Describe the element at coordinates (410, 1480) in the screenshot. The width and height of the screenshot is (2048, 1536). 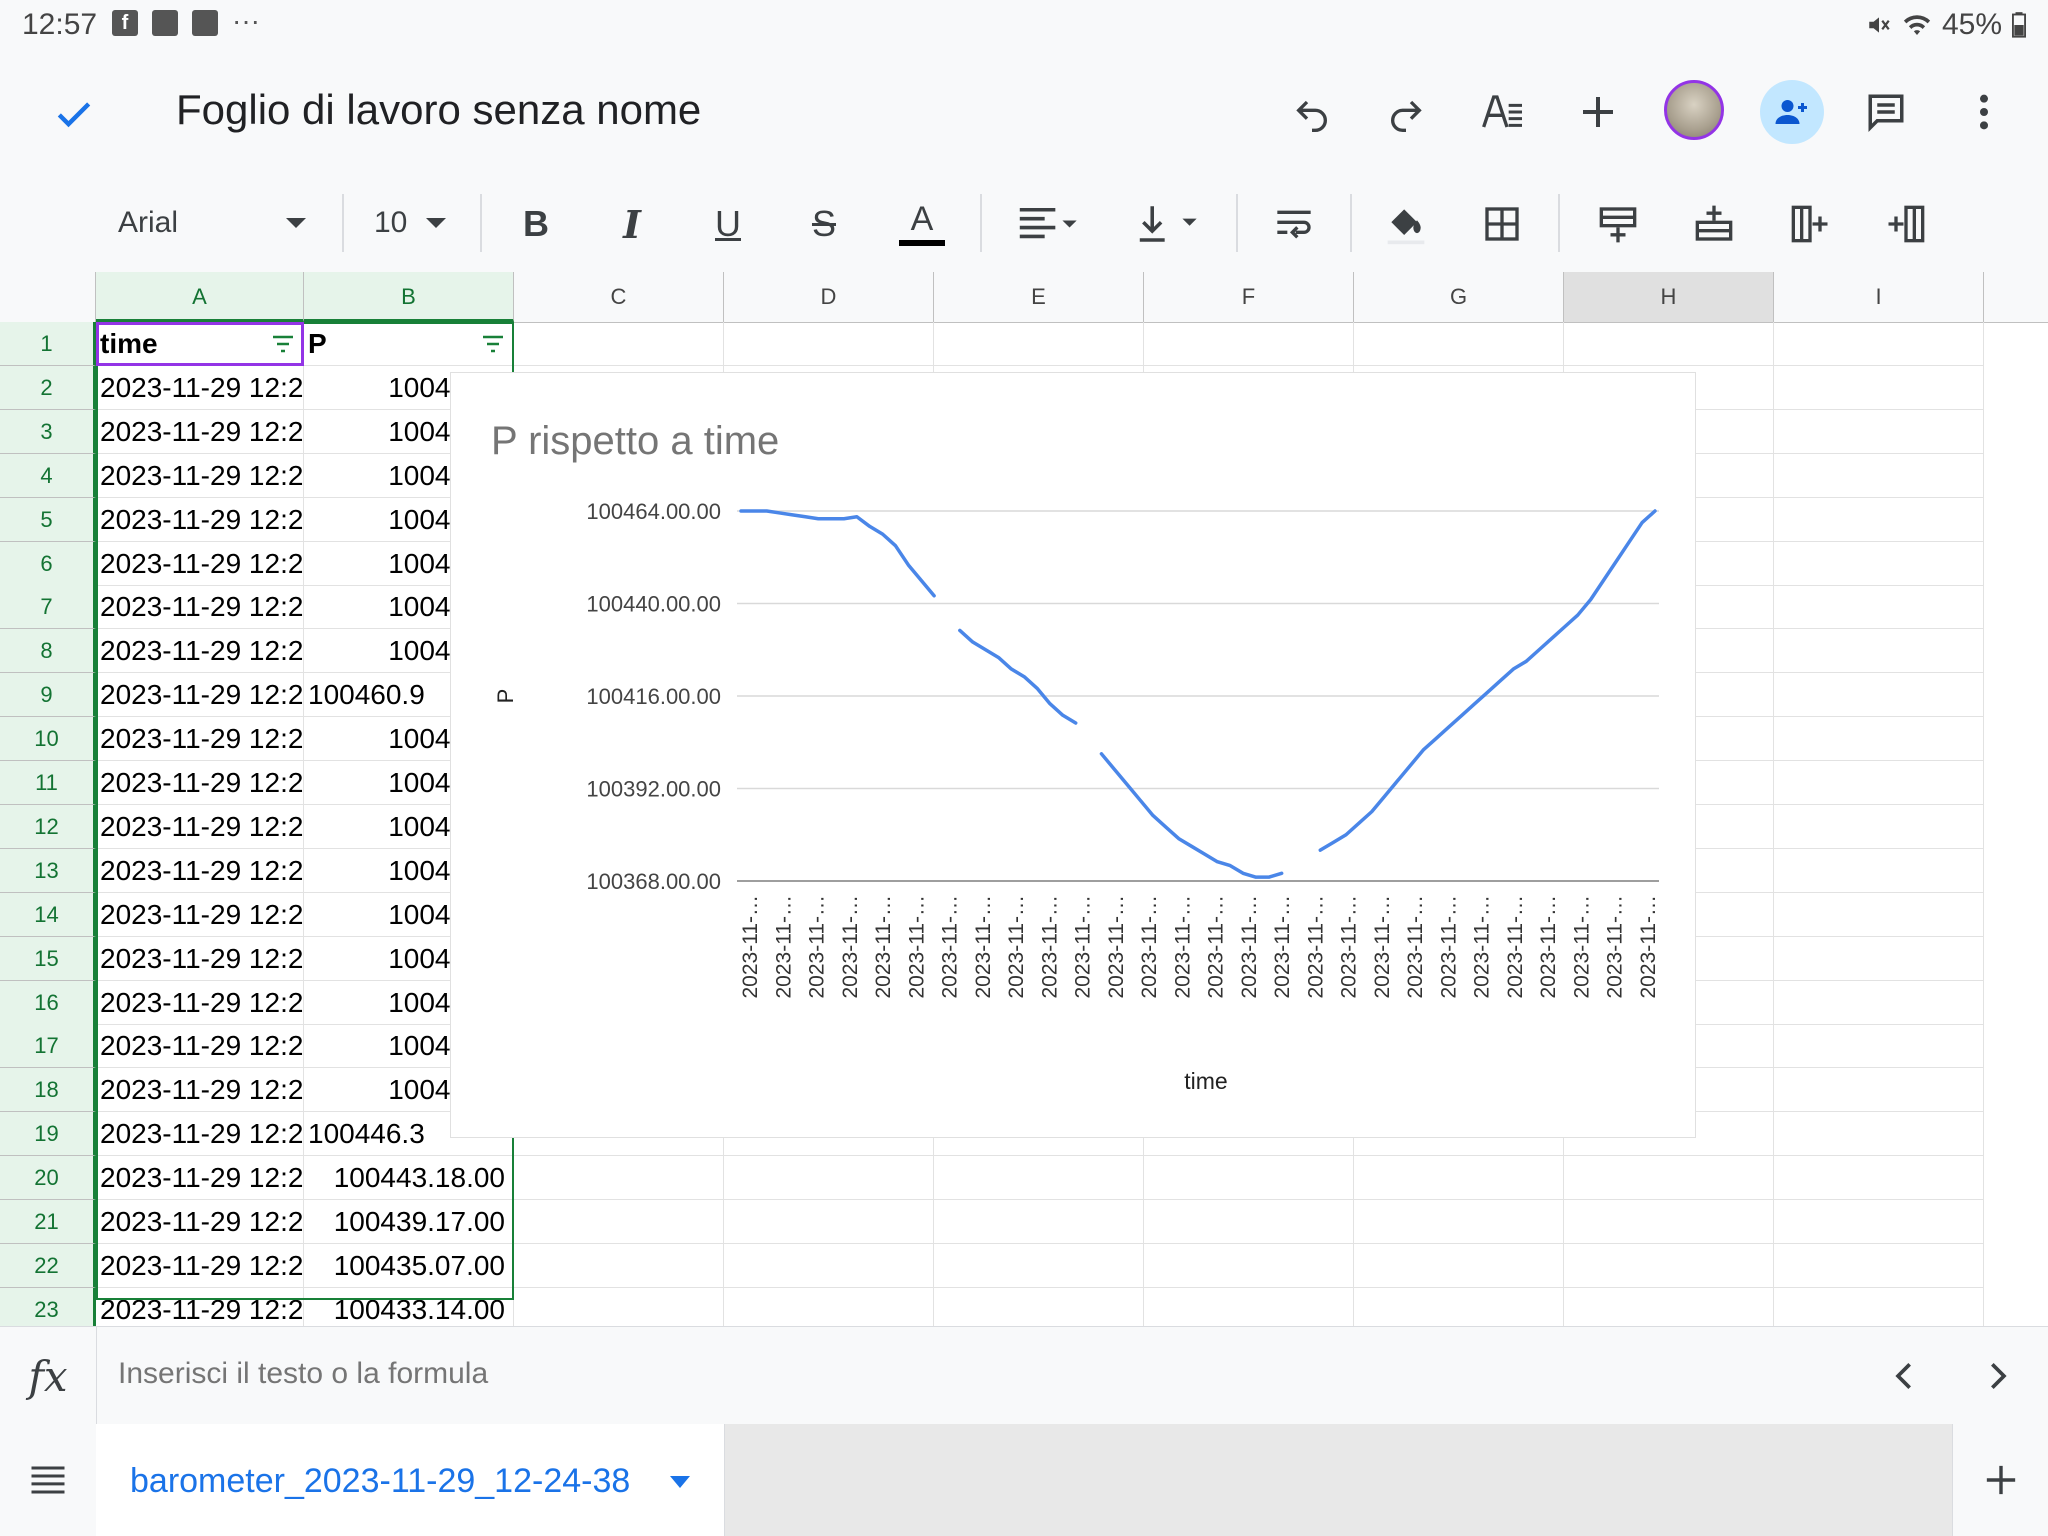
I see `sheet-tab: barometer_2023-11-29_12-24-38` at that location.